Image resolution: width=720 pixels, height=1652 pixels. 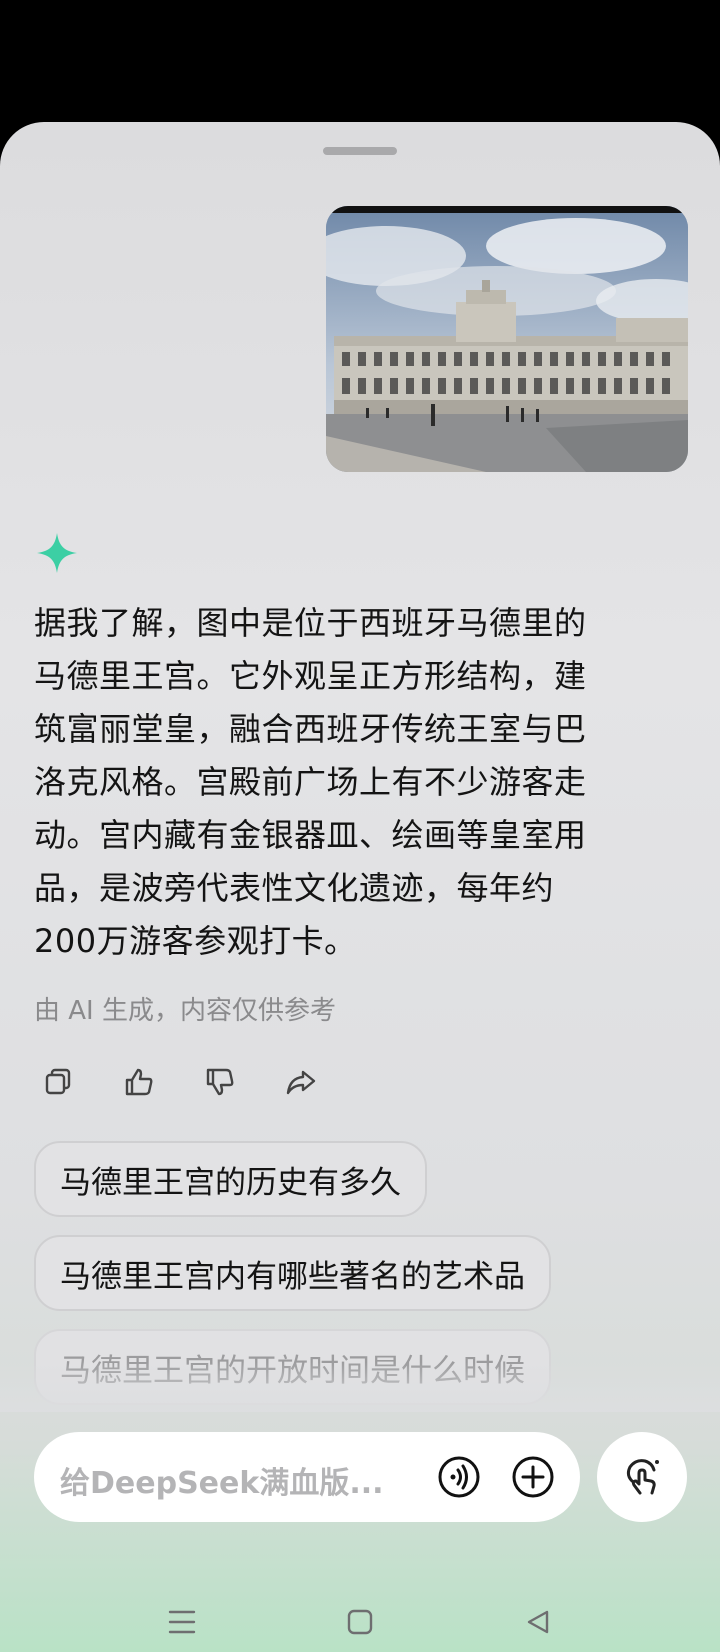 I want to click on dislike-button, so click(x=220, y=1082).